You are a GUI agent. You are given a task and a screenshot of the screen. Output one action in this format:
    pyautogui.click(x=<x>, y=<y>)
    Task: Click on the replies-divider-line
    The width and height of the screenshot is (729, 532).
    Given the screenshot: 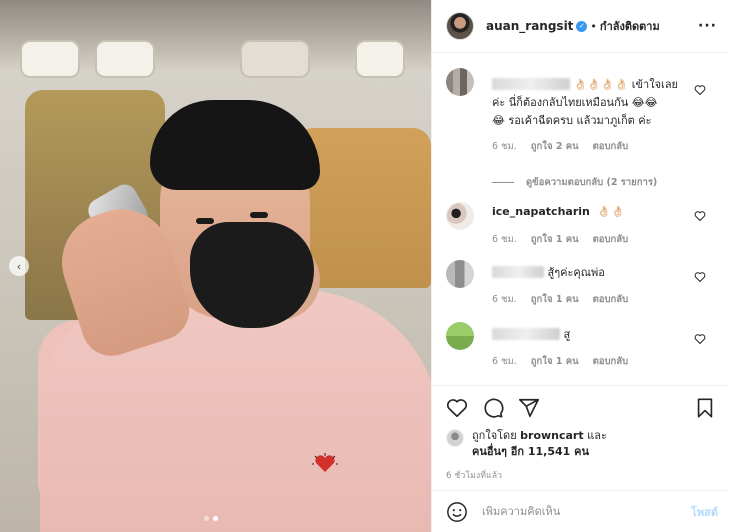 What is the action you would take?
    pyautogui.click(x=503, y=182)
    